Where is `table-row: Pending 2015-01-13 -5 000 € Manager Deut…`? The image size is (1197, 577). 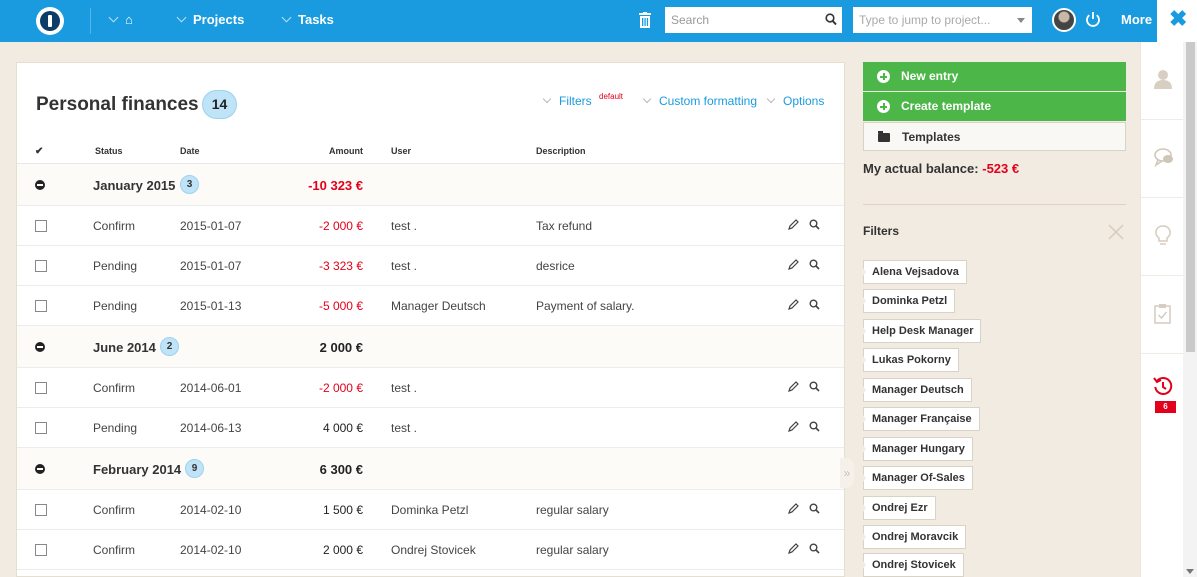
table-row: Pending 2015-01-13 -5 000 € Manager Deut… is located at coordinates (430, 306).